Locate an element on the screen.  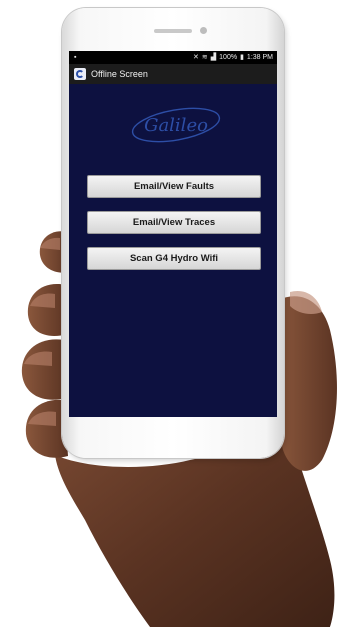
signal-icon: ▟ is located at coordinates (213, 57).